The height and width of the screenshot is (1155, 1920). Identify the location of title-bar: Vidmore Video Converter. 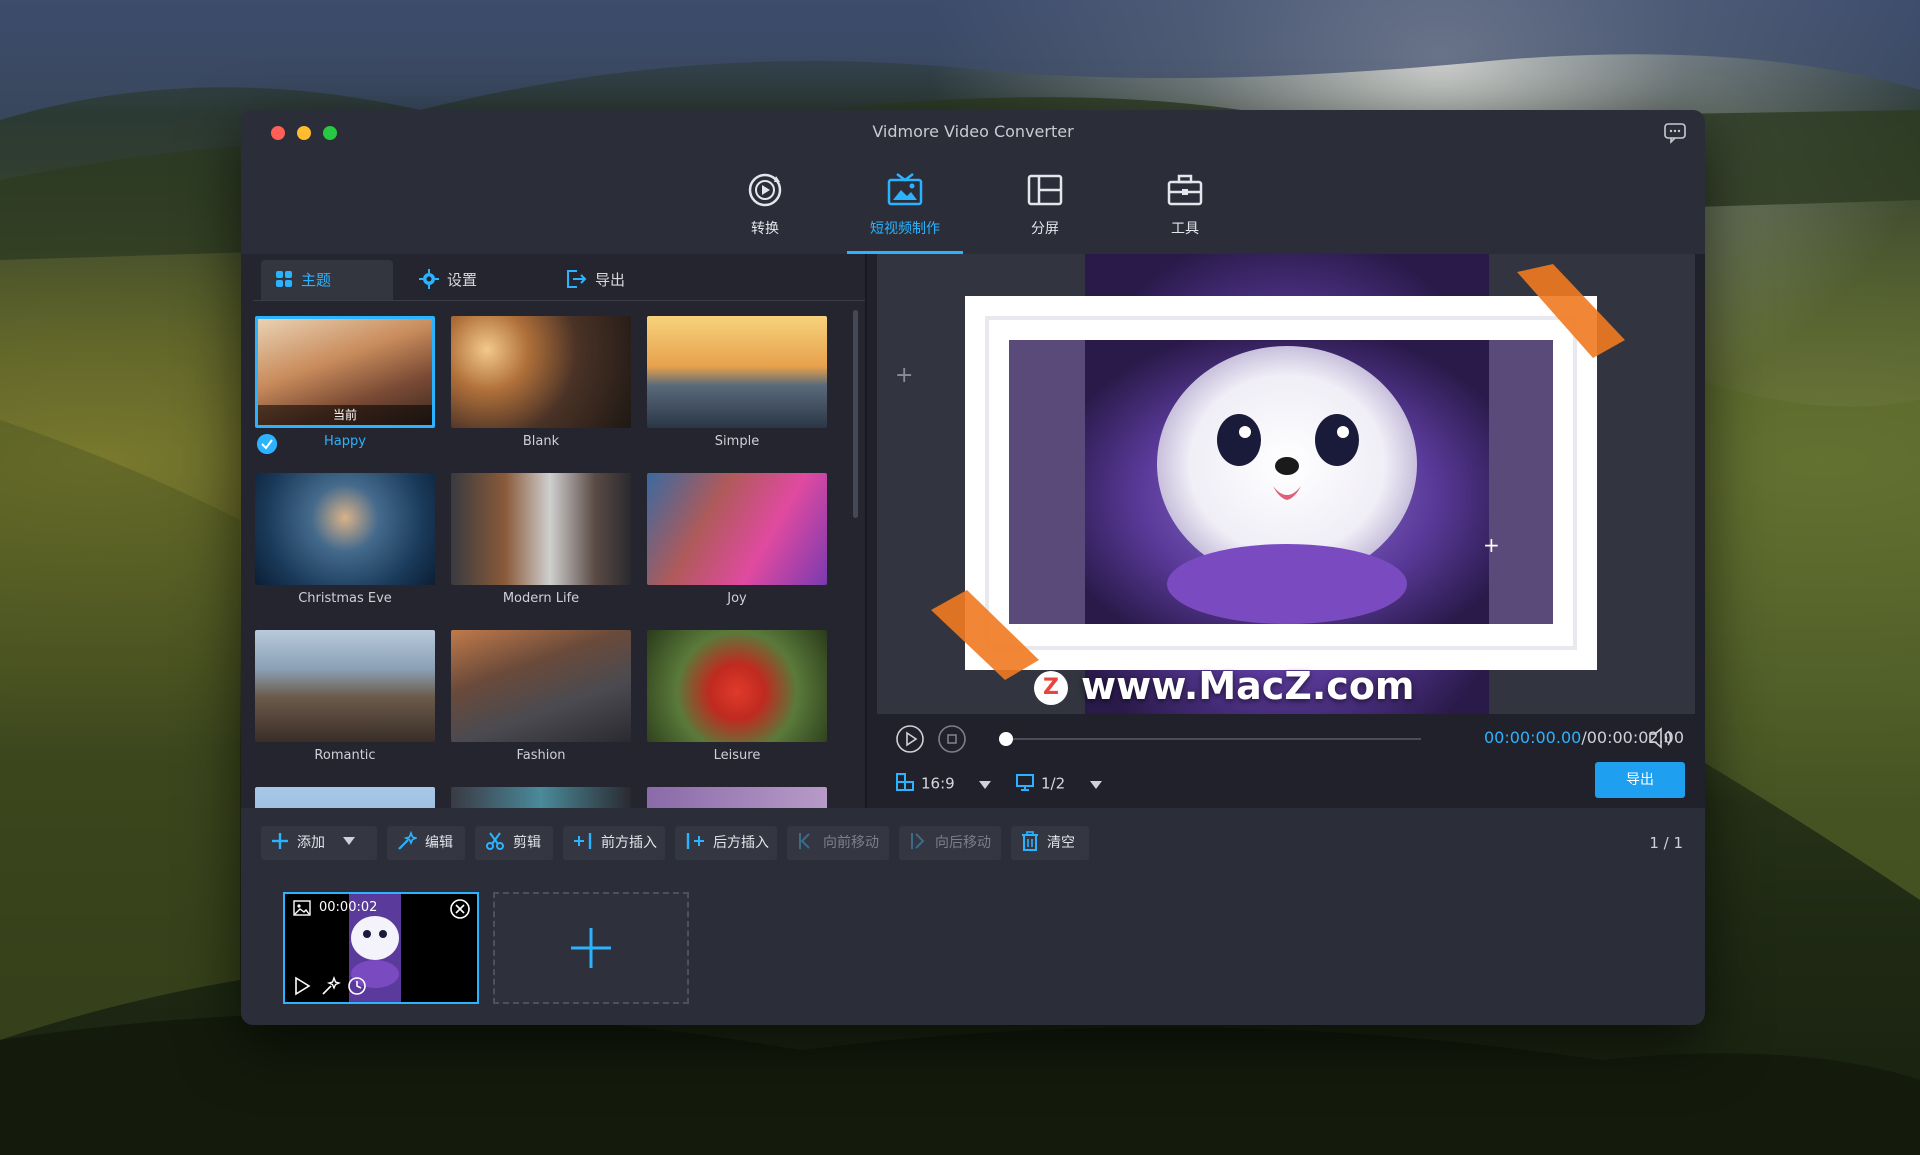
(973, 132).